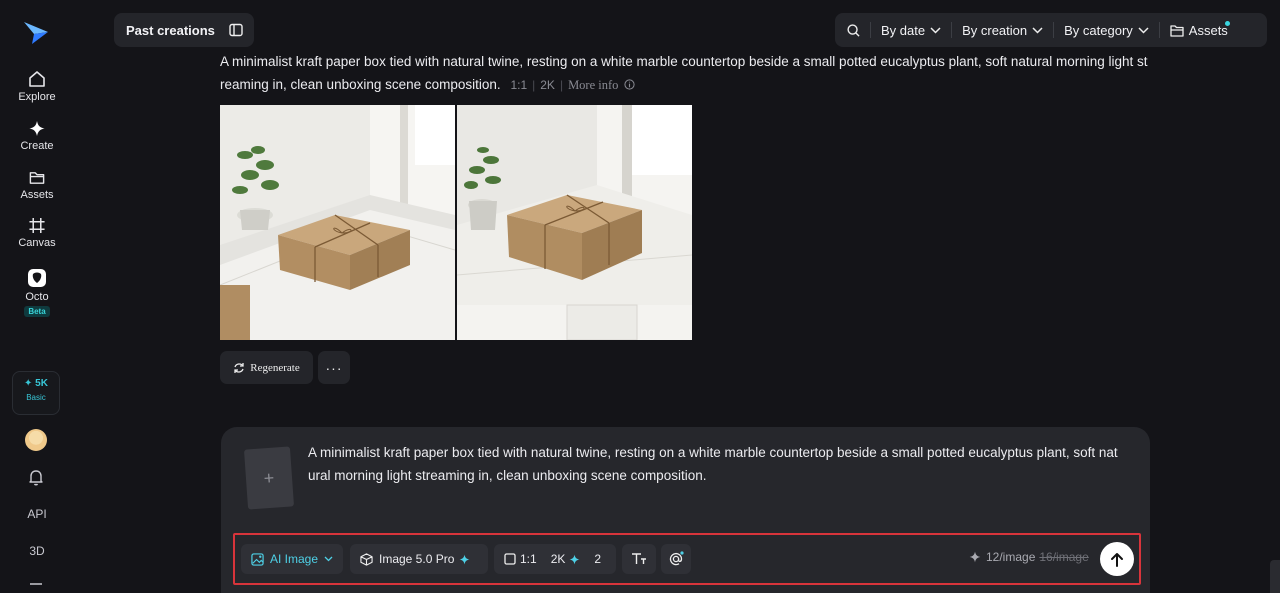 The height and width of the screenshot is (593, 1280). I want to click on regenerate-label: Regenerate, so click(275, 367).